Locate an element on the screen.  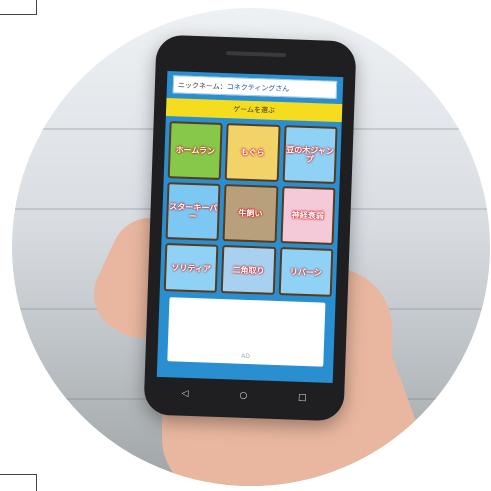
home-icon: ○ is located at coordinates (243, 396).